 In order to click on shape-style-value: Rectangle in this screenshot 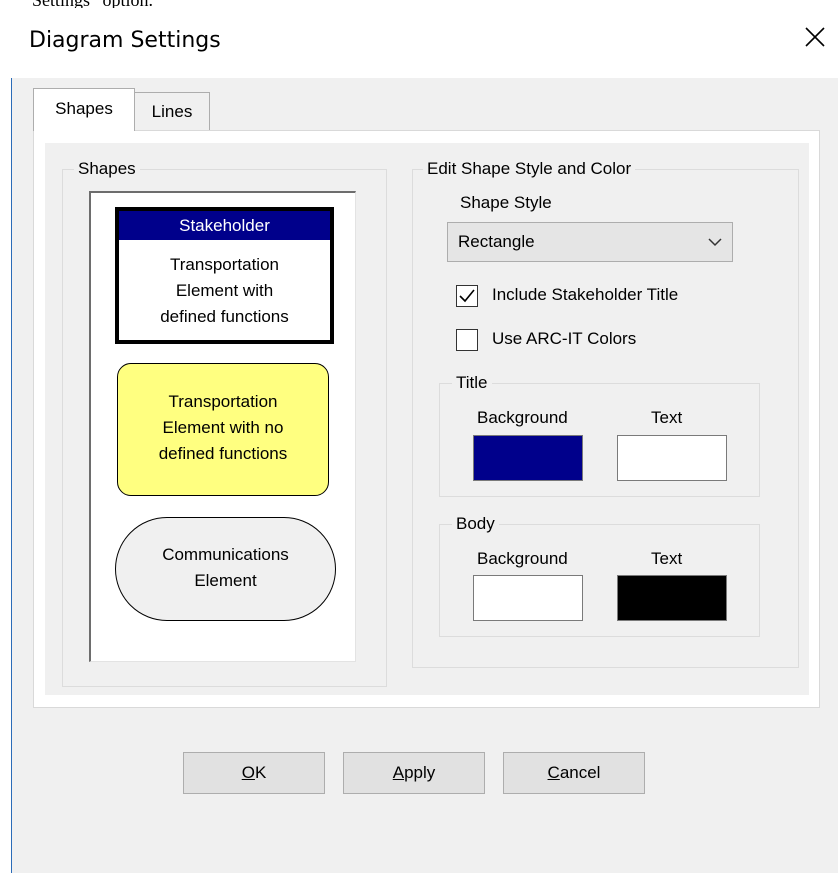, I will do `click(496, 241)`.